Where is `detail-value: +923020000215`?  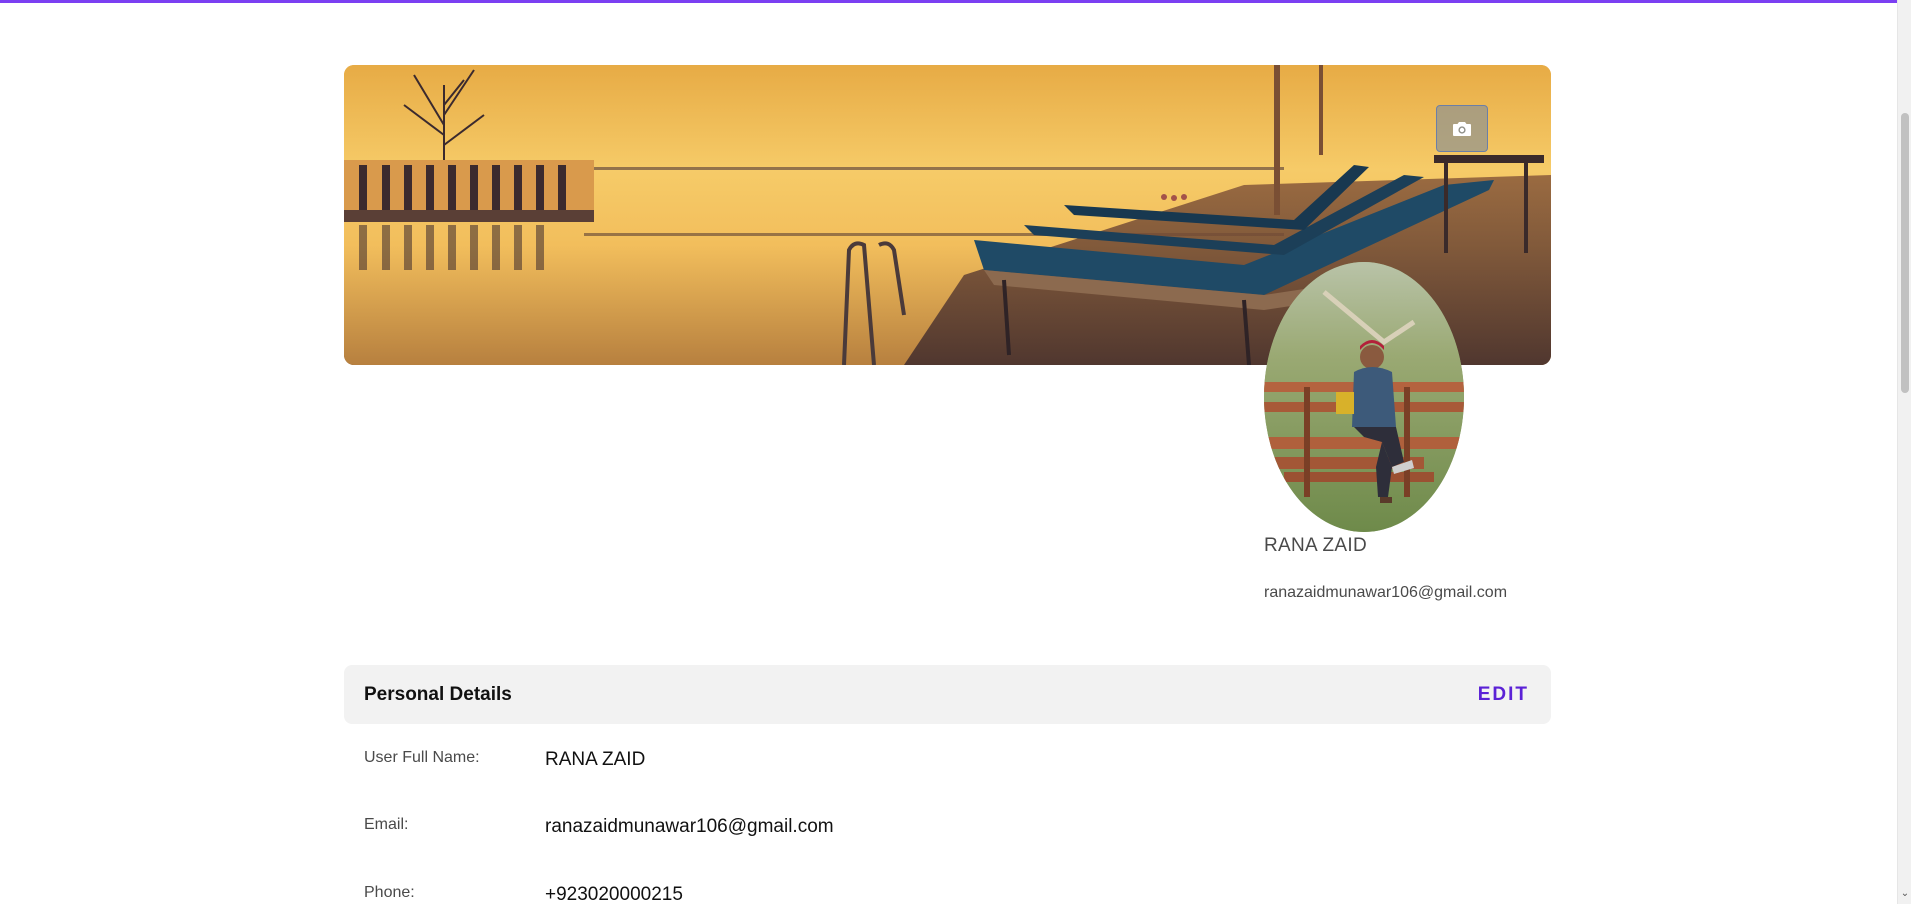
detail-value: +923020000215 is located at coordinates (614, 894).